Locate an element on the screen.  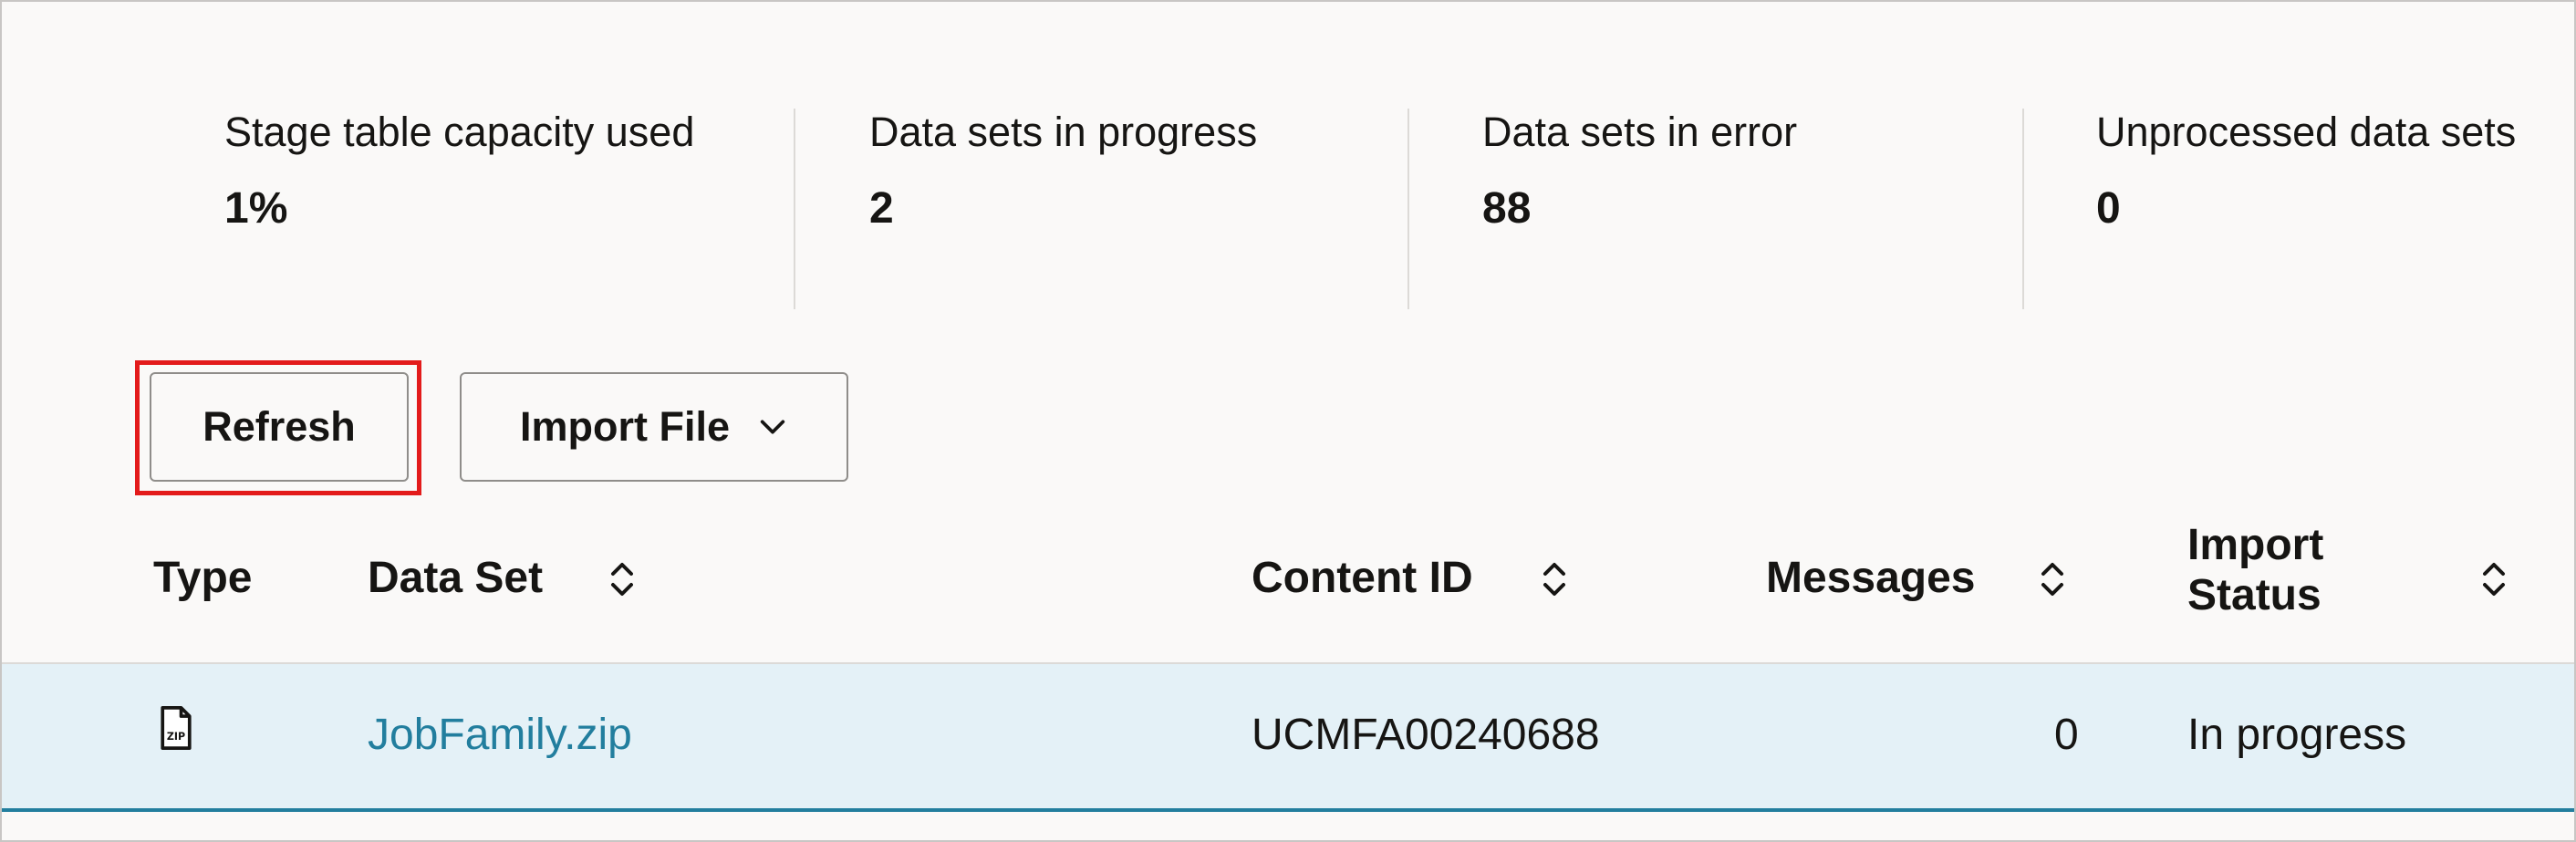
zip-file-icon: ZIP is located at coordinates (176, 728).